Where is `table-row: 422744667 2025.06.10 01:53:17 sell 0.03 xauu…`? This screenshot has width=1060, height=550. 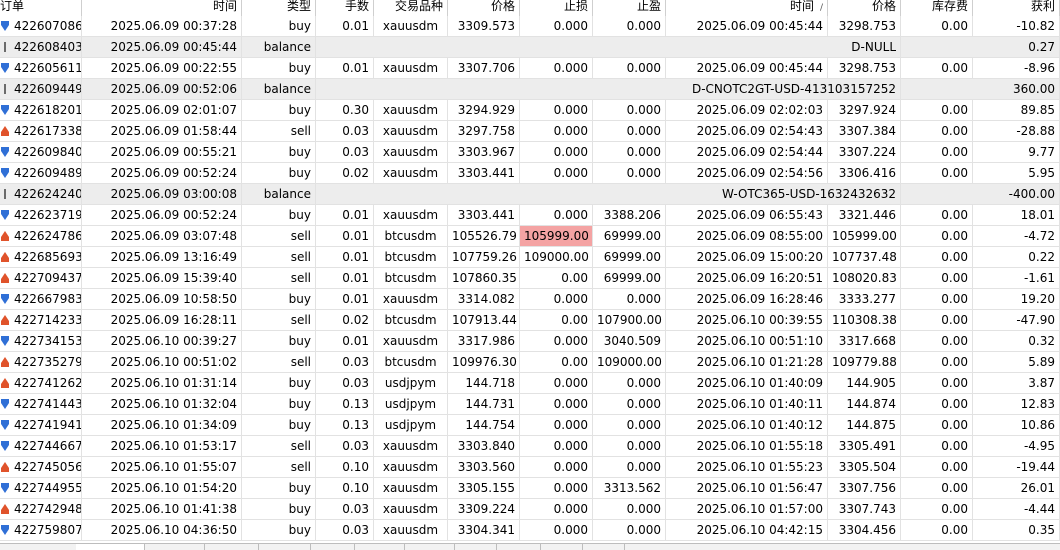 table-row: 422744667 2025.06.10 01:53:17 sell 0.03 xauu… is located at coordinates (530, 446).